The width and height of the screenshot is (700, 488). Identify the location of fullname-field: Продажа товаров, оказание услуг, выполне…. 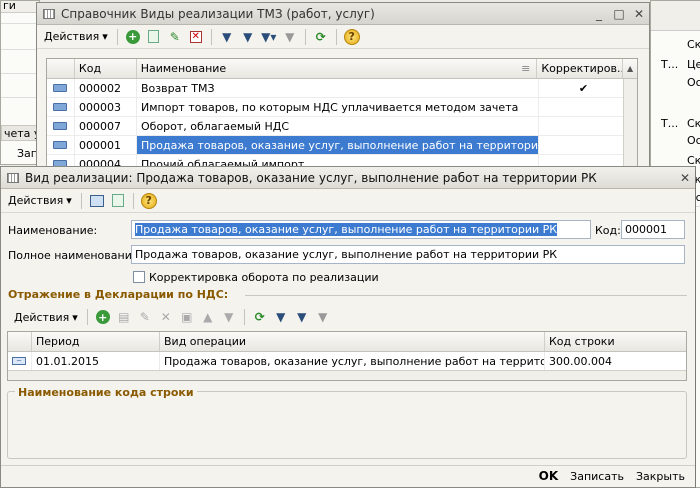
(408, 254).